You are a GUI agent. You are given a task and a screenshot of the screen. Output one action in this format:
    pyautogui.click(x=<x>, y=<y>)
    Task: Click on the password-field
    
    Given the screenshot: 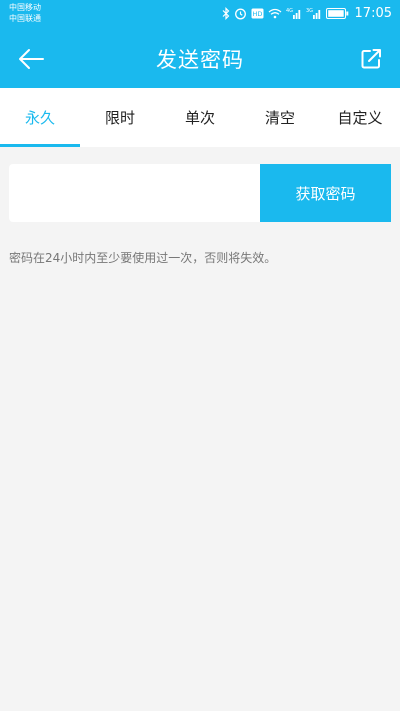 What is the action you would take?
    pyautogui.click(x=134, y=193)
    